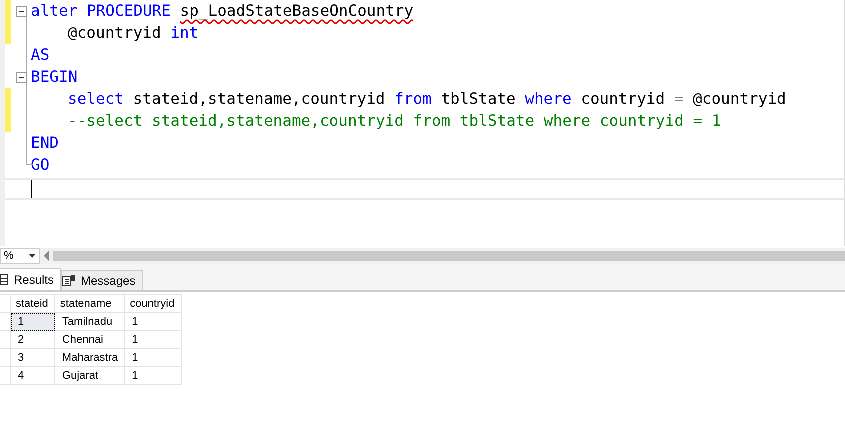  I want to click on sql-operator: =, so click(679, 99).